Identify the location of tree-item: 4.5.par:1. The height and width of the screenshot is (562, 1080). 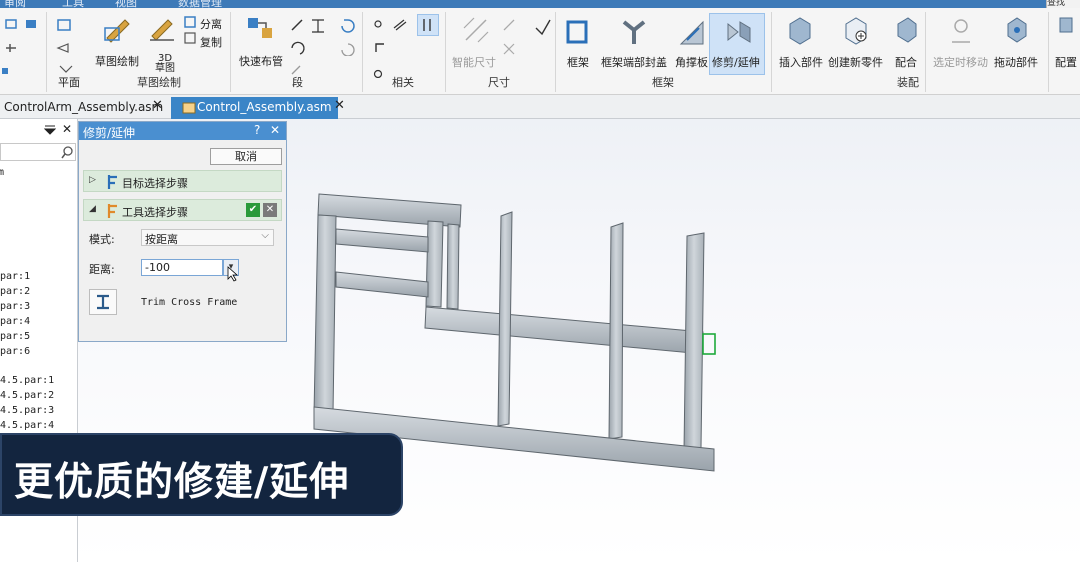
(27, 380).